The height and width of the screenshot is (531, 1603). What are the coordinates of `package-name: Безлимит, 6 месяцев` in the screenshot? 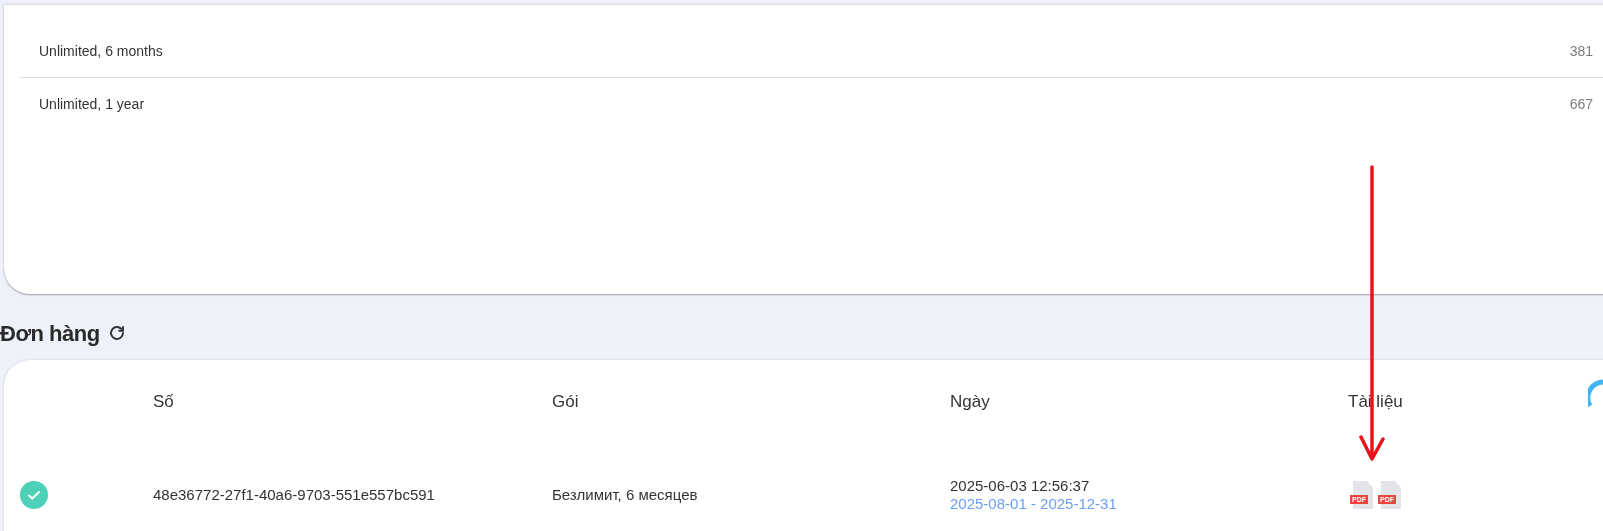 It's located at (625, 494).